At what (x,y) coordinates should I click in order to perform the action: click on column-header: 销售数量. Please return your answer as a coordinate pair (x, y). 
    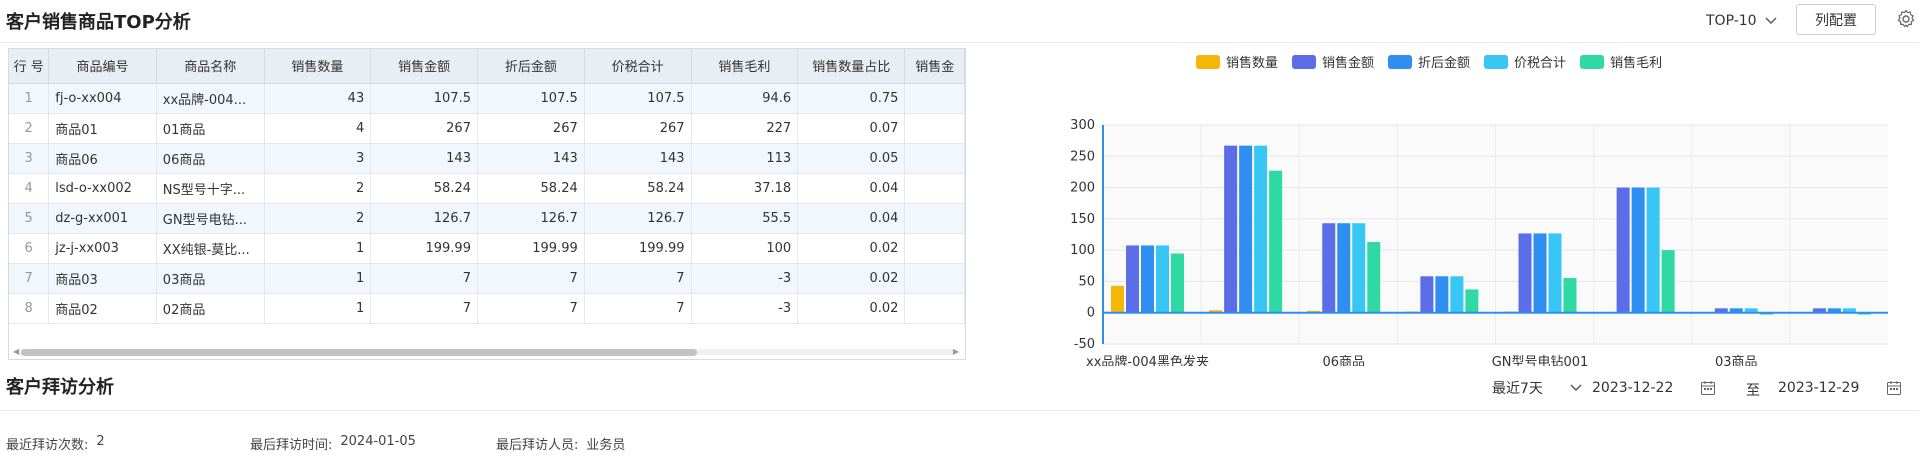
    Looking at the image, I should click on (318, 66).